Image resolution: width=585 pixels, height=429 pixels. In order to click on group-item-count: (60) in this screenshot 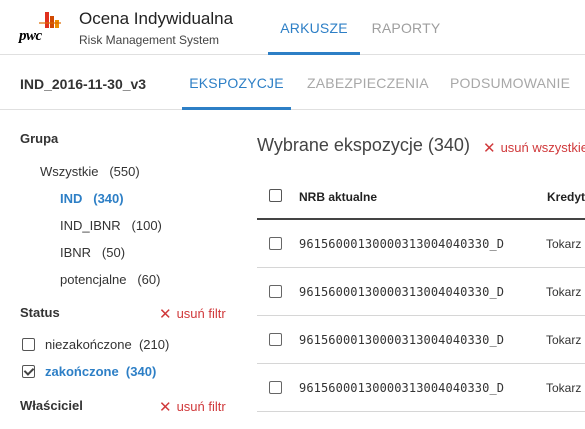, I will do `click(149, 279)`.